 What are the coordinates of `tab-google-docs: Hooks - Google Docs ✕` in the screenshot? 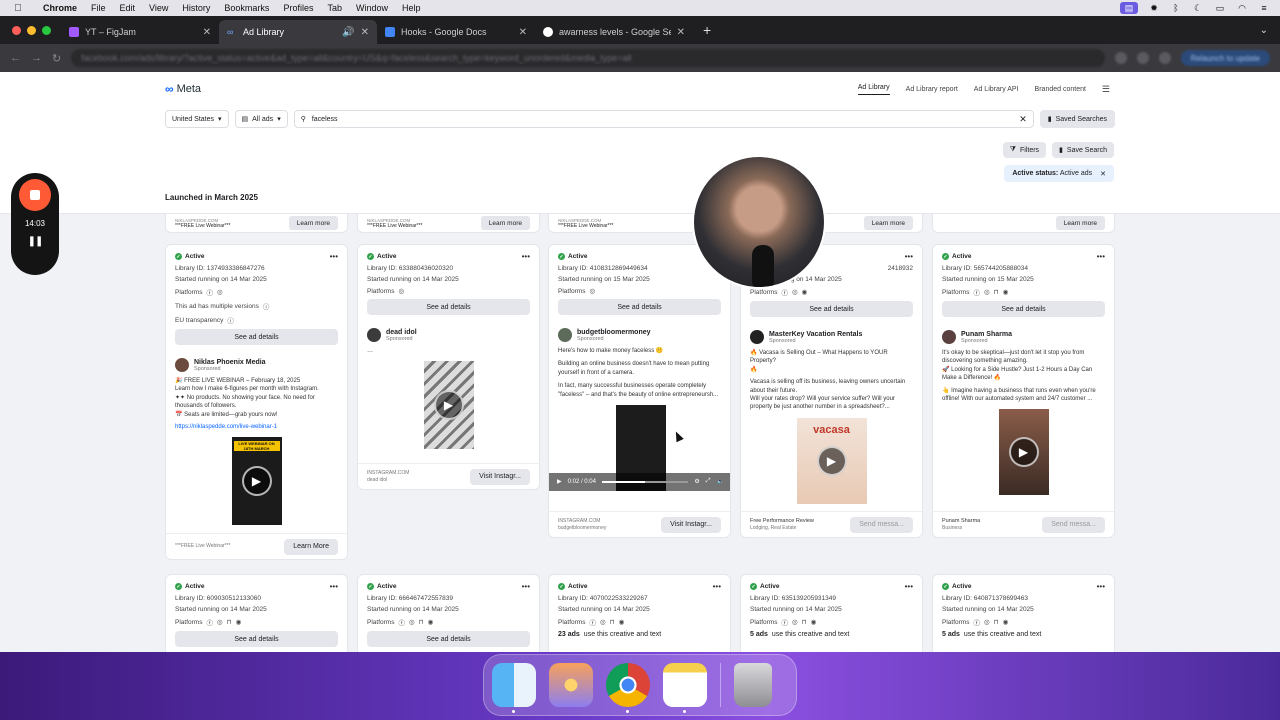 It's located at (456, 32).